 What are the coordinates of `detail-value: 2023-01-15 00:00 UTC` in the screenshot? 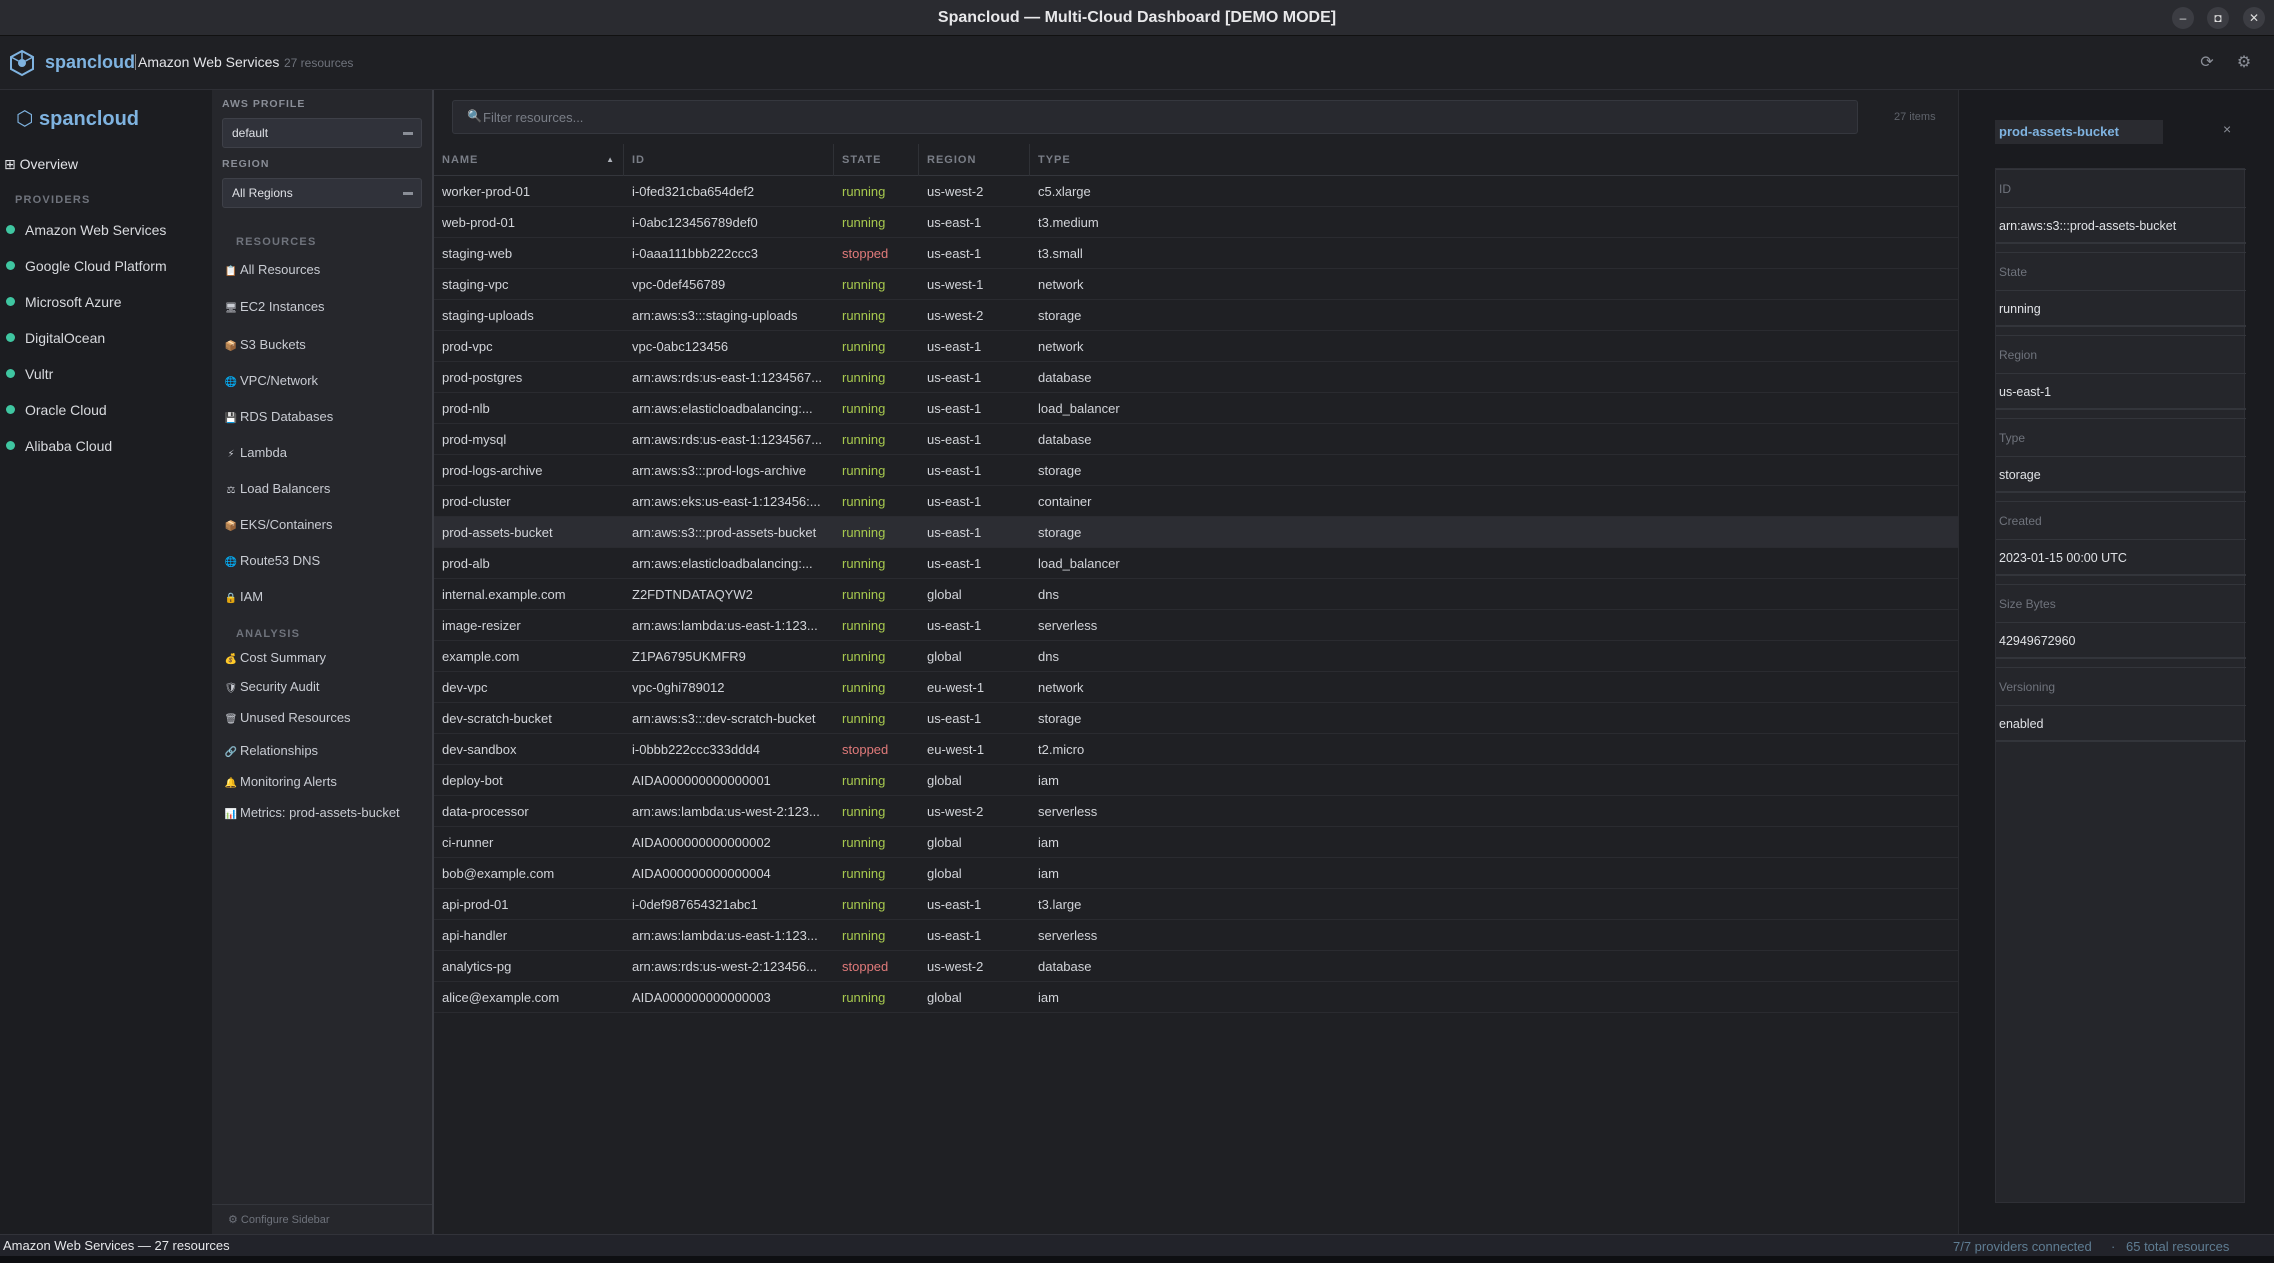 It's located at (2121, 557).